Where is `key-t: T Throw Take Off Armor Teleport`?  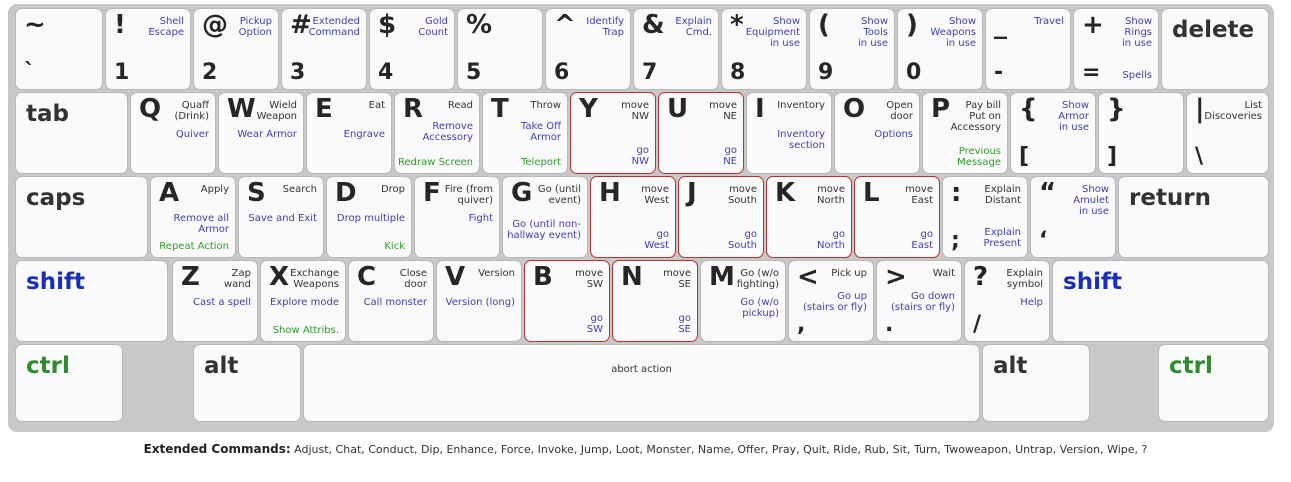
key-t: T Throw Take Off Armor Teleport is located at coordinates (525, 133).